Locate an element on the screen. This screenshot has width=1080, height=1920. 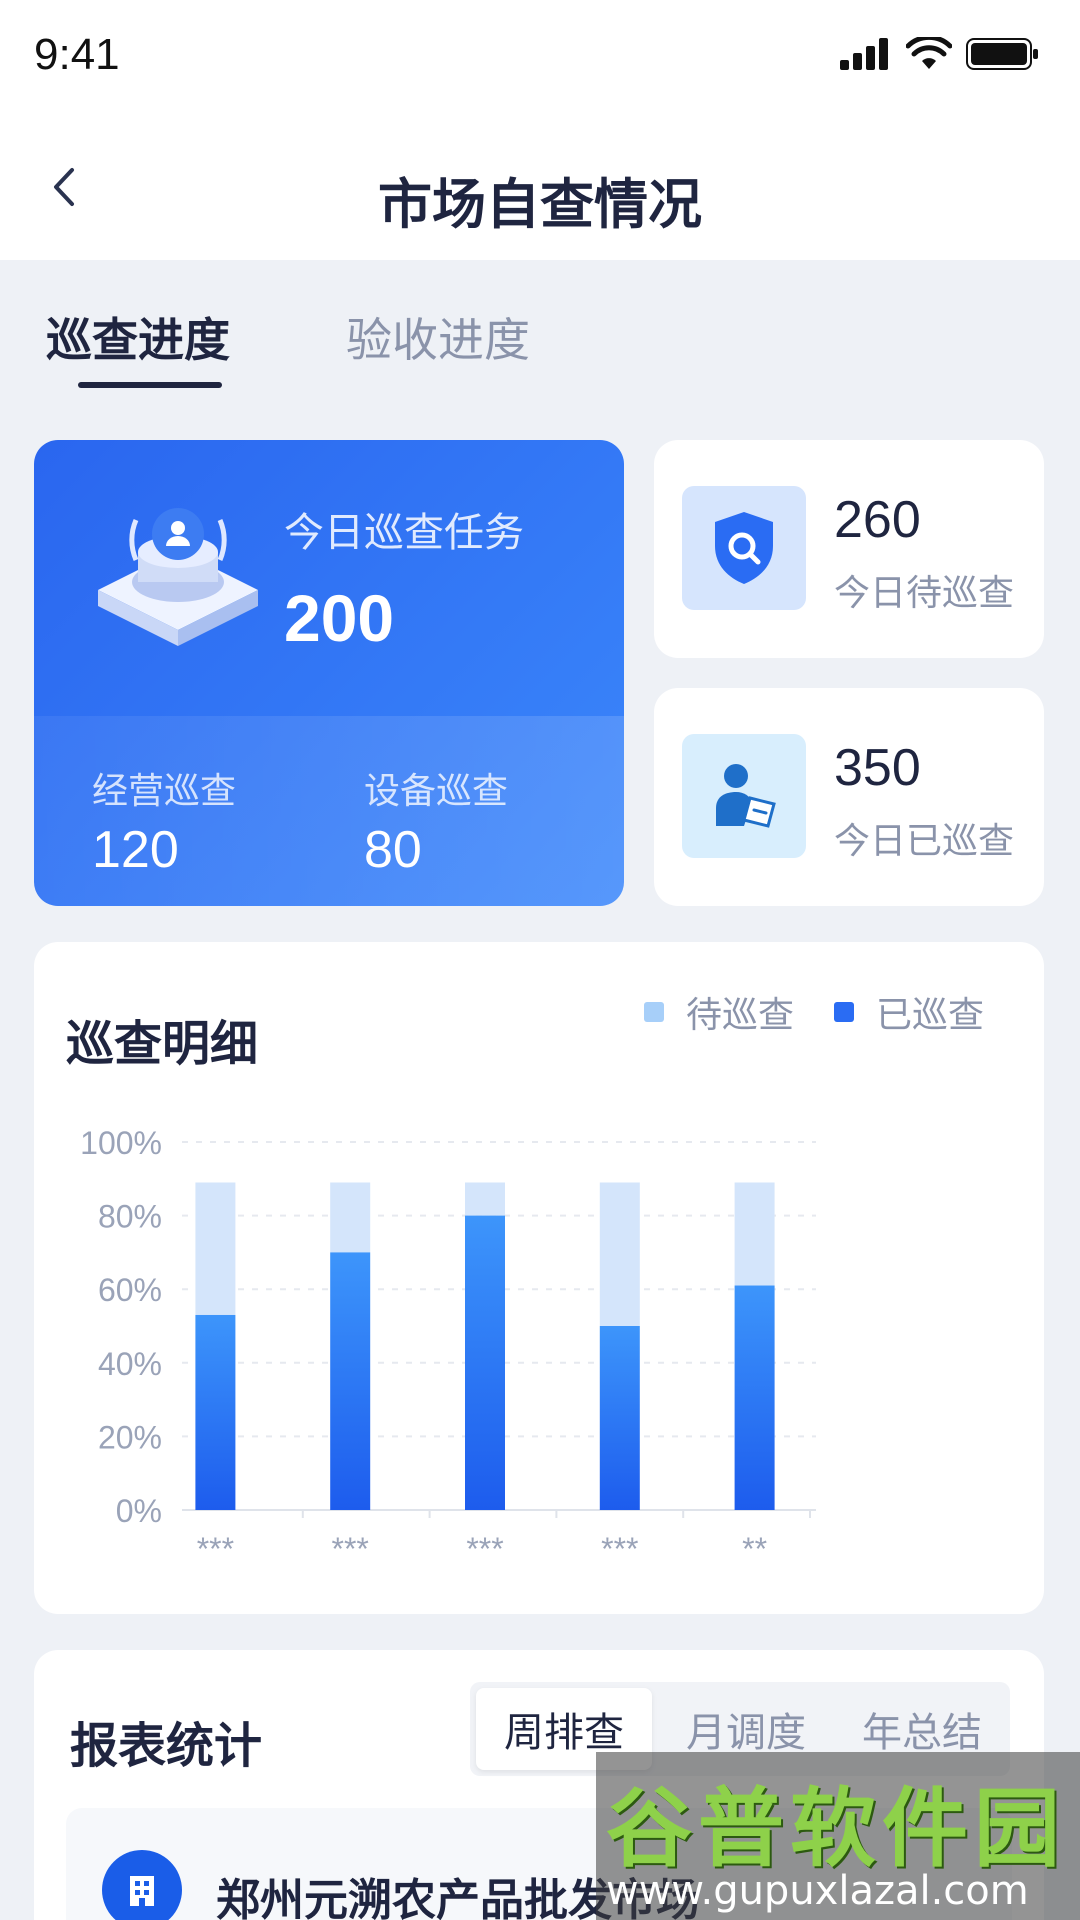
business-value: 120 is located at coordinates (135, 850).